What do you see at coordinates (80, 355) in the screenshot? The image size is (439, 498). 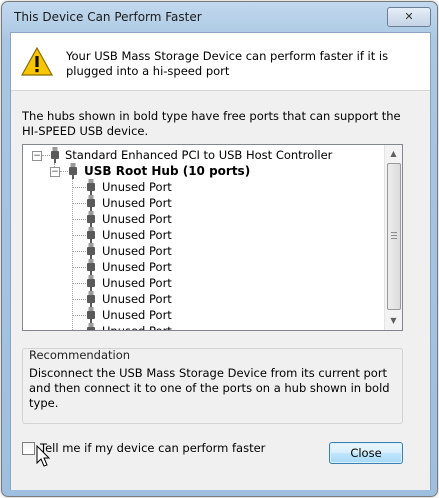 I see `recommendation-title: Recommendation` at bounding box center [80, 355].